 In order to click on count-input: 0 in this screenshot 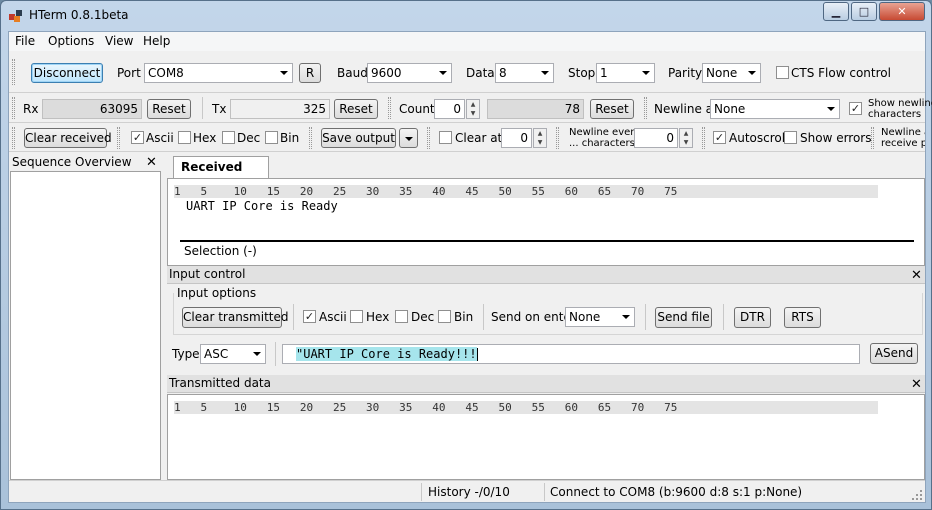, I will do `click(449, 109)`.